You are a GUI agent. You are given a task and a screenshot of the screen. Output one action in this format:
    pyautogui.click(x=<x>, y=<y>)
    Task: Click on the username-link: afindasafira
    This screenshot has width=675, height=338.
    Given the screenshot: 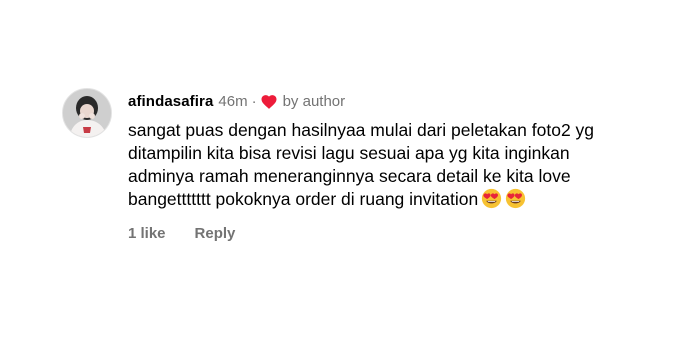 What is the action you would take?
    pyautogui.click(x=170, y=102)
    